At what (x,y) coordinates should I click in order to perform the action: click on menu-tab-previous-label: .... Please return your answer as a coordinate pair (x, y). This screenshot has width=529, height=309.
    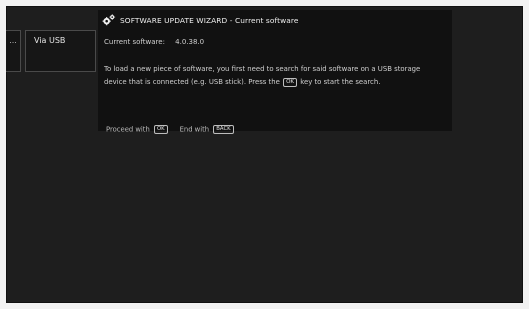
    Looking at the image, I should click on (13, 40).